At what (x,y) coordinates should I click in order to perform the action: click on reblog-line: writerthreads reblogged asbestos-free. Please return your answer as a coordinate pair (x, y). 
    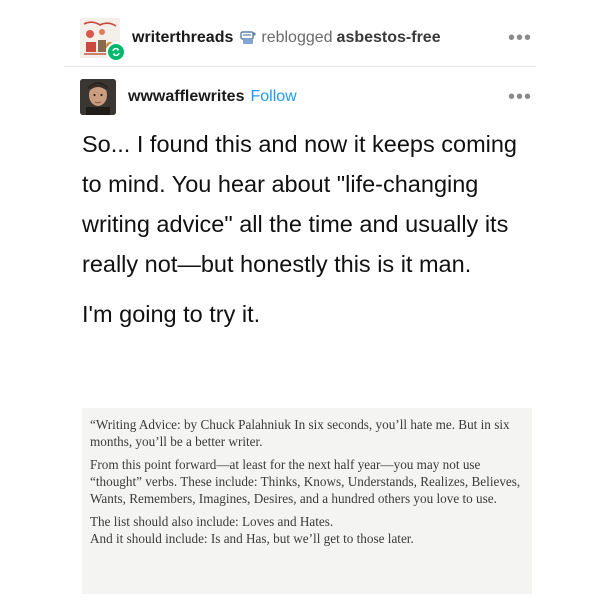
    Looking at the image, I should click on (286, 38).